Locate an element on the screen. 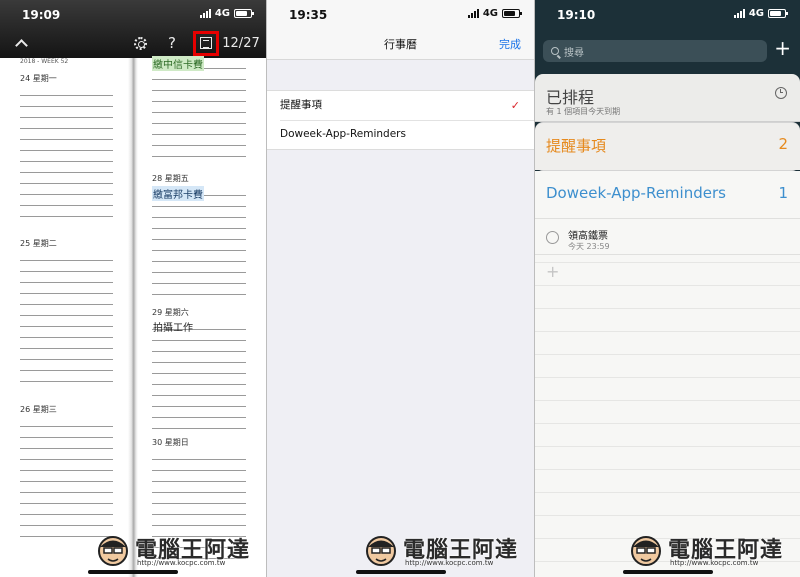 This screenshot has height=577, width=800. list-count: 2 is located at coordinates (783, 144).